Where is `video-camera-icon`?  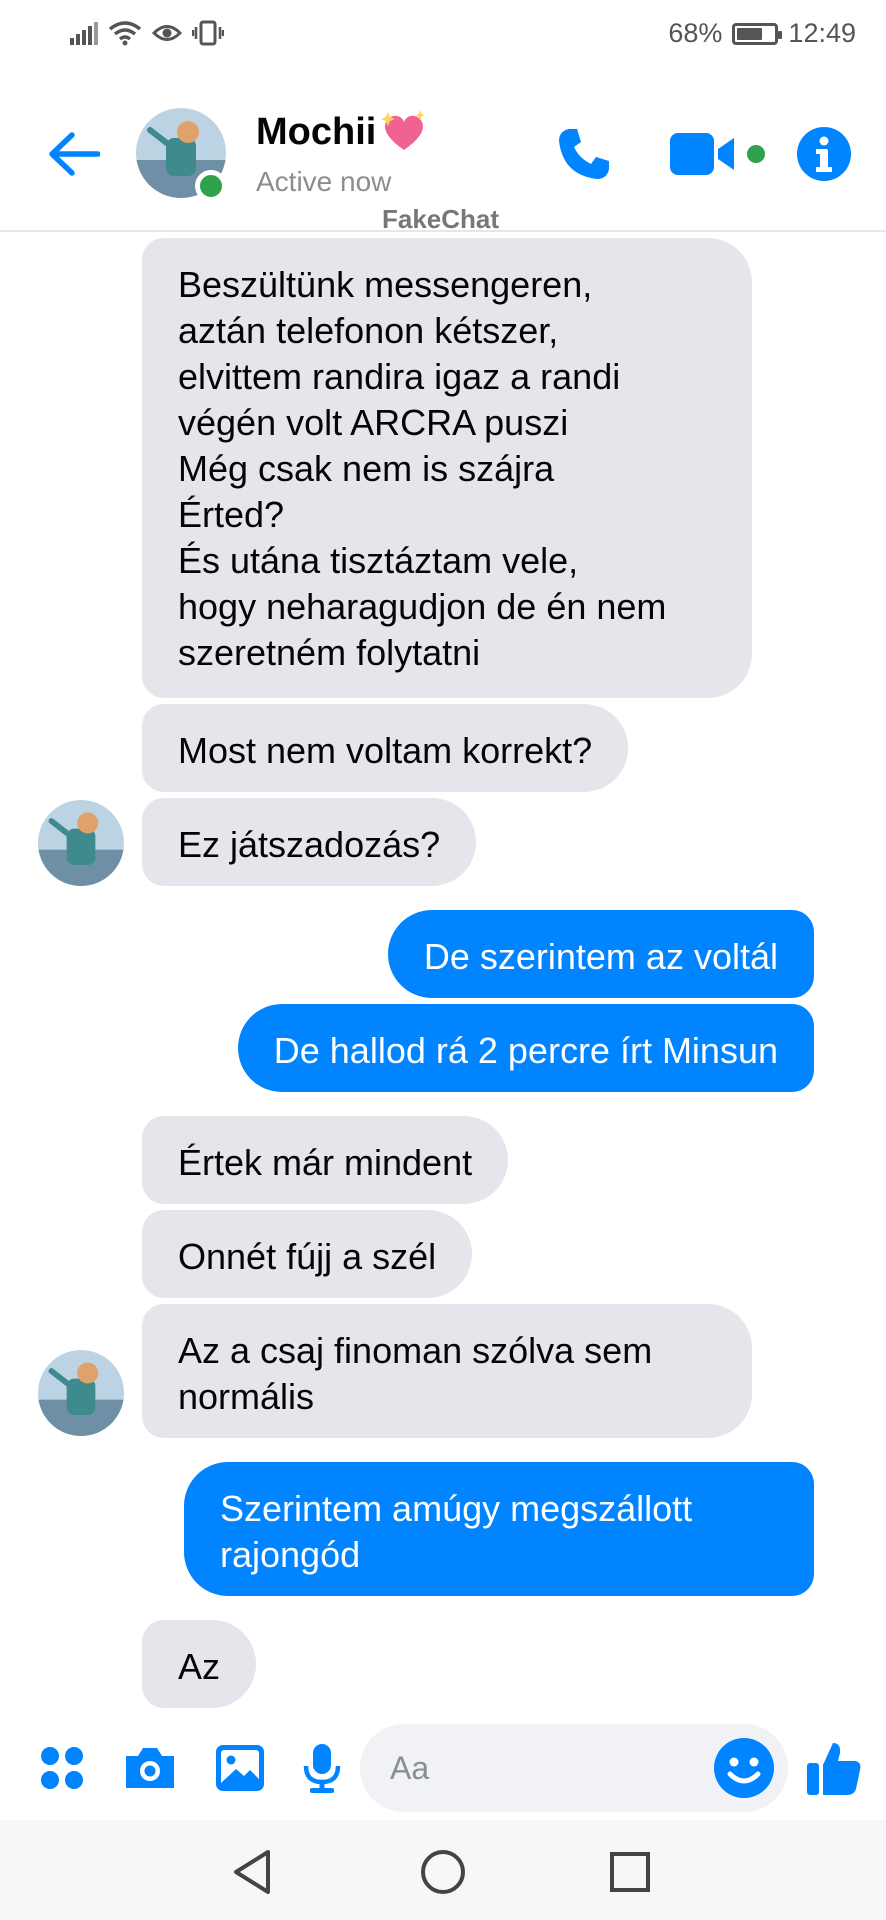
video-camera-icon is located at coordinates (717, 154).